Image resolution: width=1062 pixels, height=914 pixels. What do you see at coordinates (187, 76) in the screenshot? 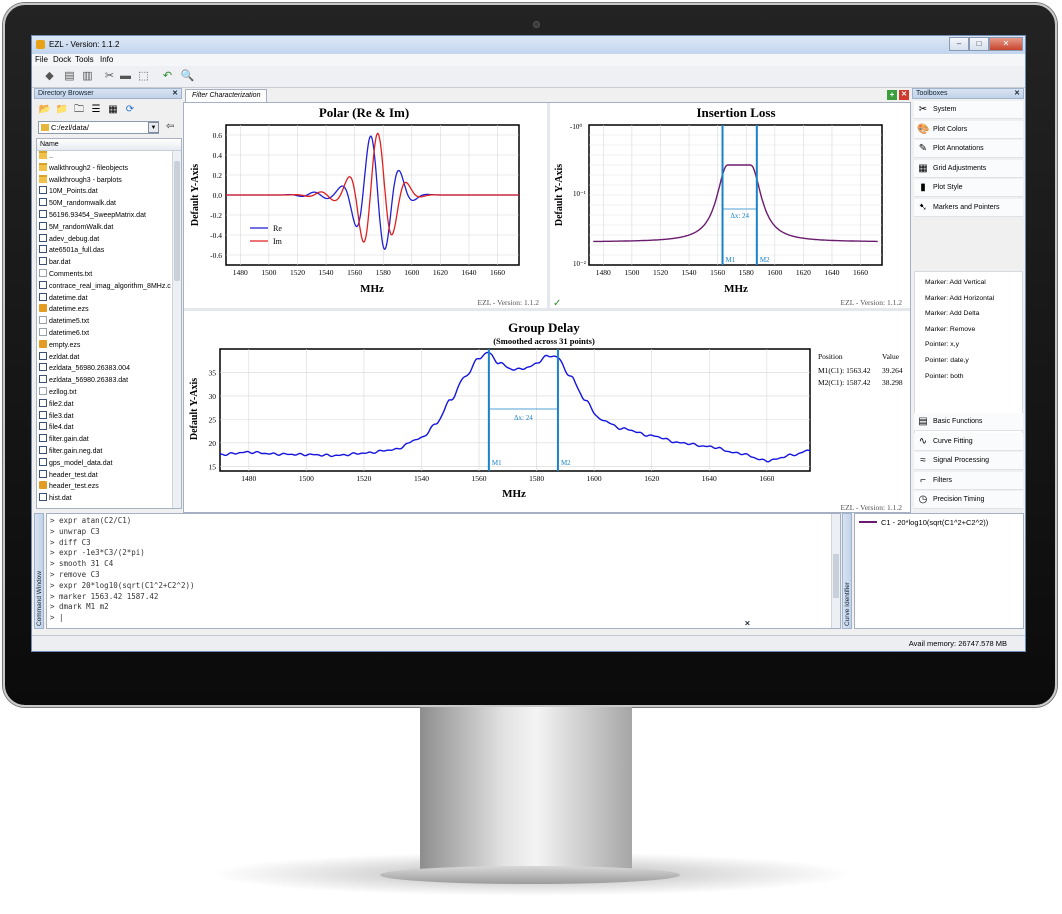
I see `zoom-icon: 🔍` at bounding box center [187, 76].